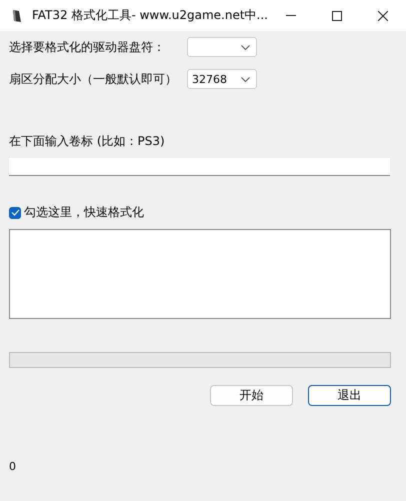  Describe the element at coordinates (251, 395) in the screenshot. I see `action-button: 开始` at that location.